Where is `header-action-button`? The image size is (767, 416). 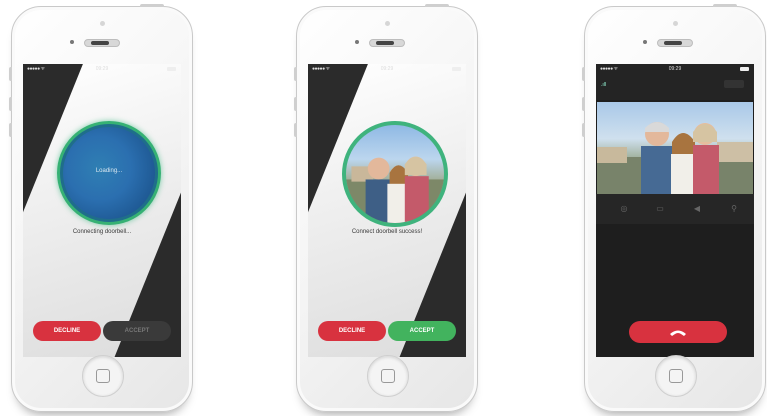
header-action-button is located at coordinates (734, 84).